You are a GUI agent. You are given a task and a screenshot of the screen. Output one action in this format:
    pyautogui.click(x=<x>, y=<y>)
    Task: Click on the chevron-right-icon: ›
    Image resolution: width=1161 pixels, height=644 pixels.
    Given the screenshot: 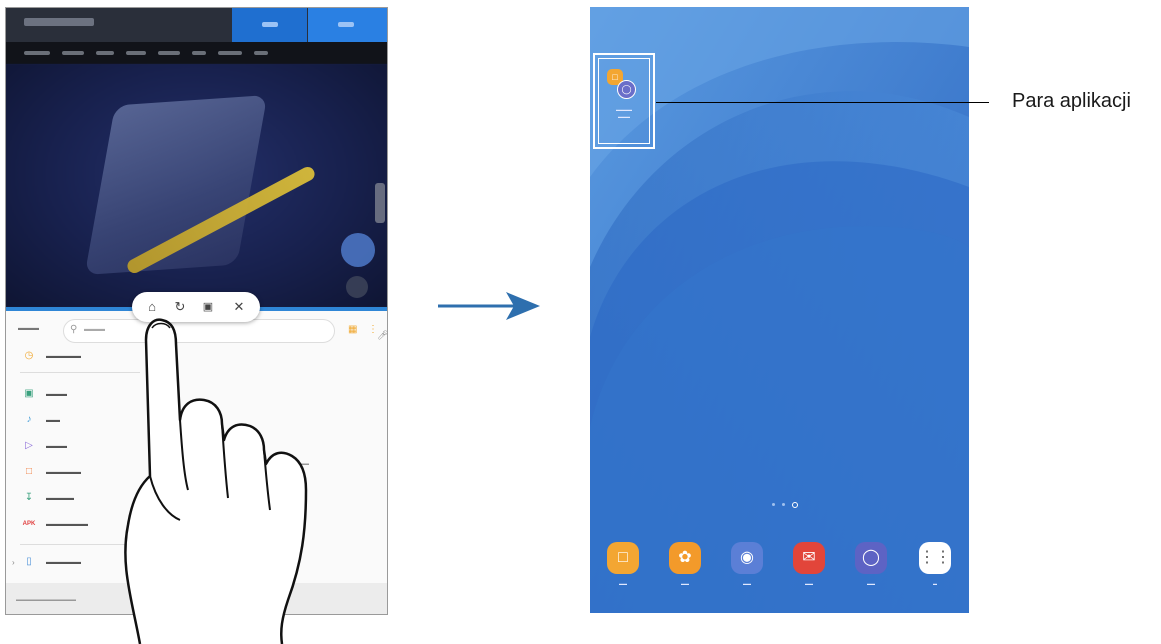 What is the action you would take?
    pyautogui.click(x=13, y=562)
    